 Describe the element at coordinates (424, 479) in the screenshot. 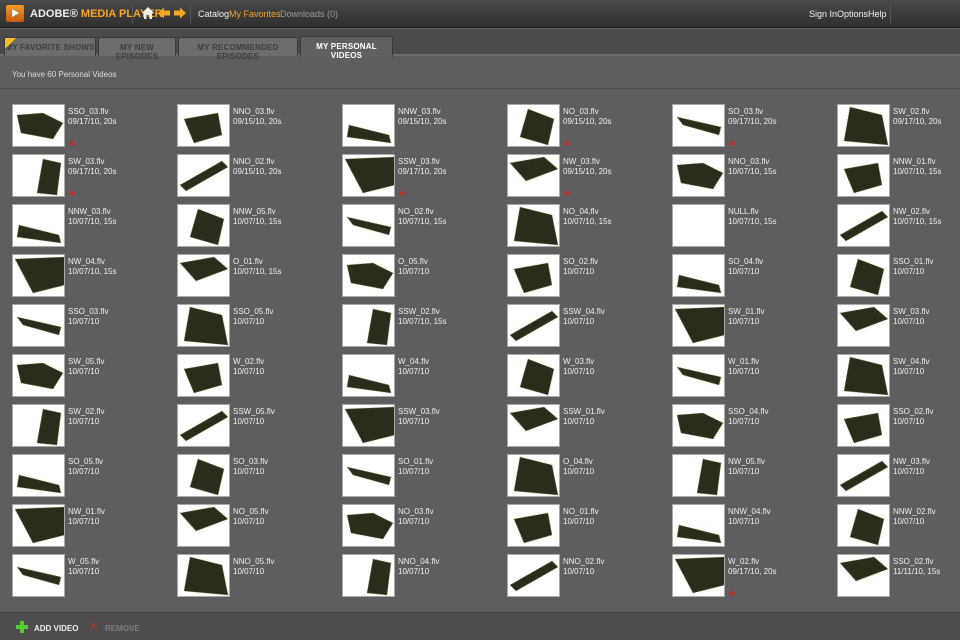

I see `video-item: SO_01.flv 10/07/10` at that location.